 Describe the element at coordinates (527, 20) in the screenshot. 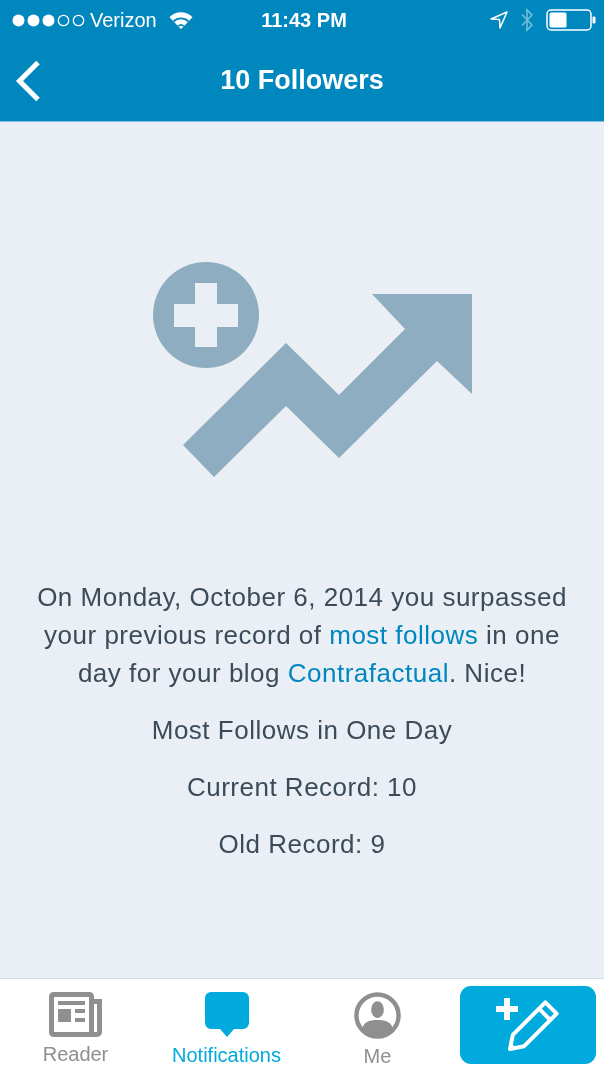

I see `bluetooth-icon` at that location.